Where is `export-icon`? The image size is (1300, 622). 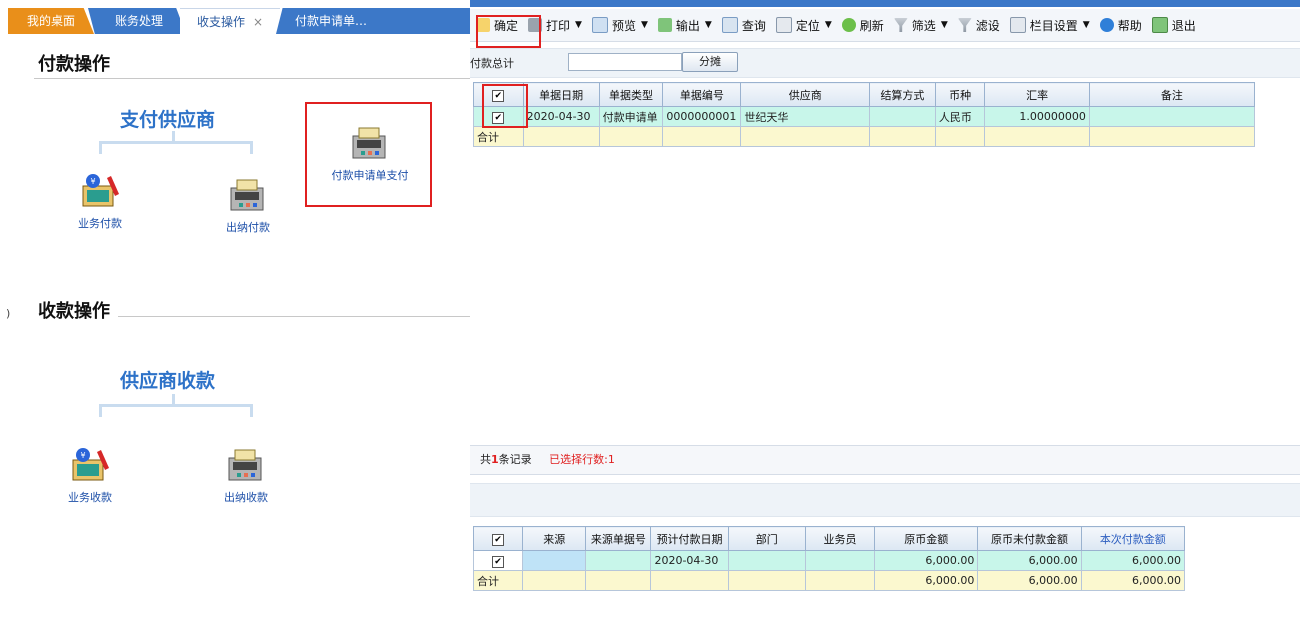
export-icon is located at coordinates (664, 25).